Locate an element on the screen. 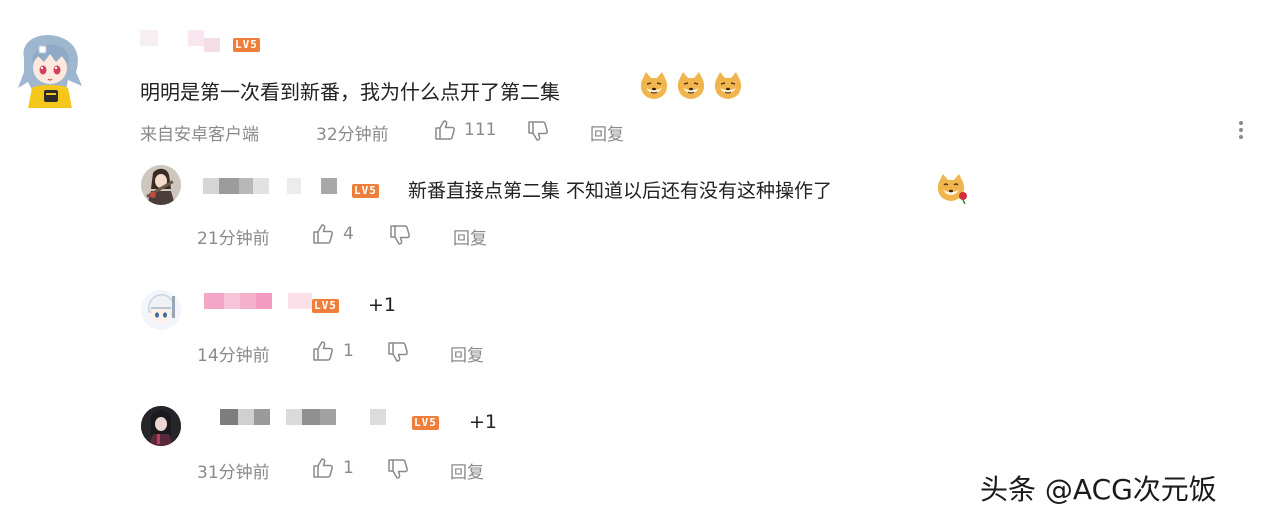 The image size is (1269, 521). chibi-avatar-image is located at coordinates (161, 310).